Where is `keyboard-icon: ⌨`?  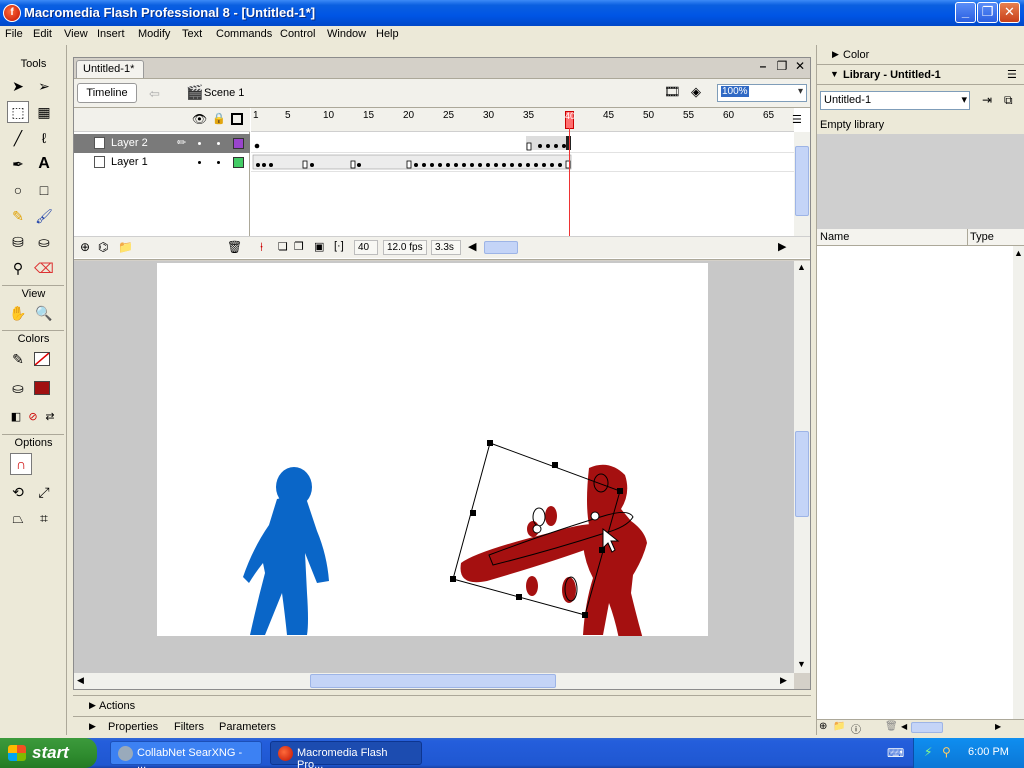
keyboard-icon: ⌨ is located at coordinates (895, 753).